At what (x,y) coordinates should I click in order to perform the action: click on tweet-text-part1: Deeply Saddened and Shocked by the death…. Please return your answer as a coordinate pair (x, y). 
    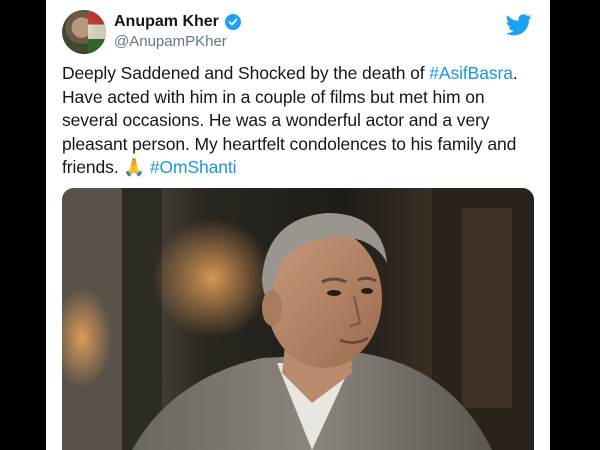
    Looking at the image, I should click on (246, 73).